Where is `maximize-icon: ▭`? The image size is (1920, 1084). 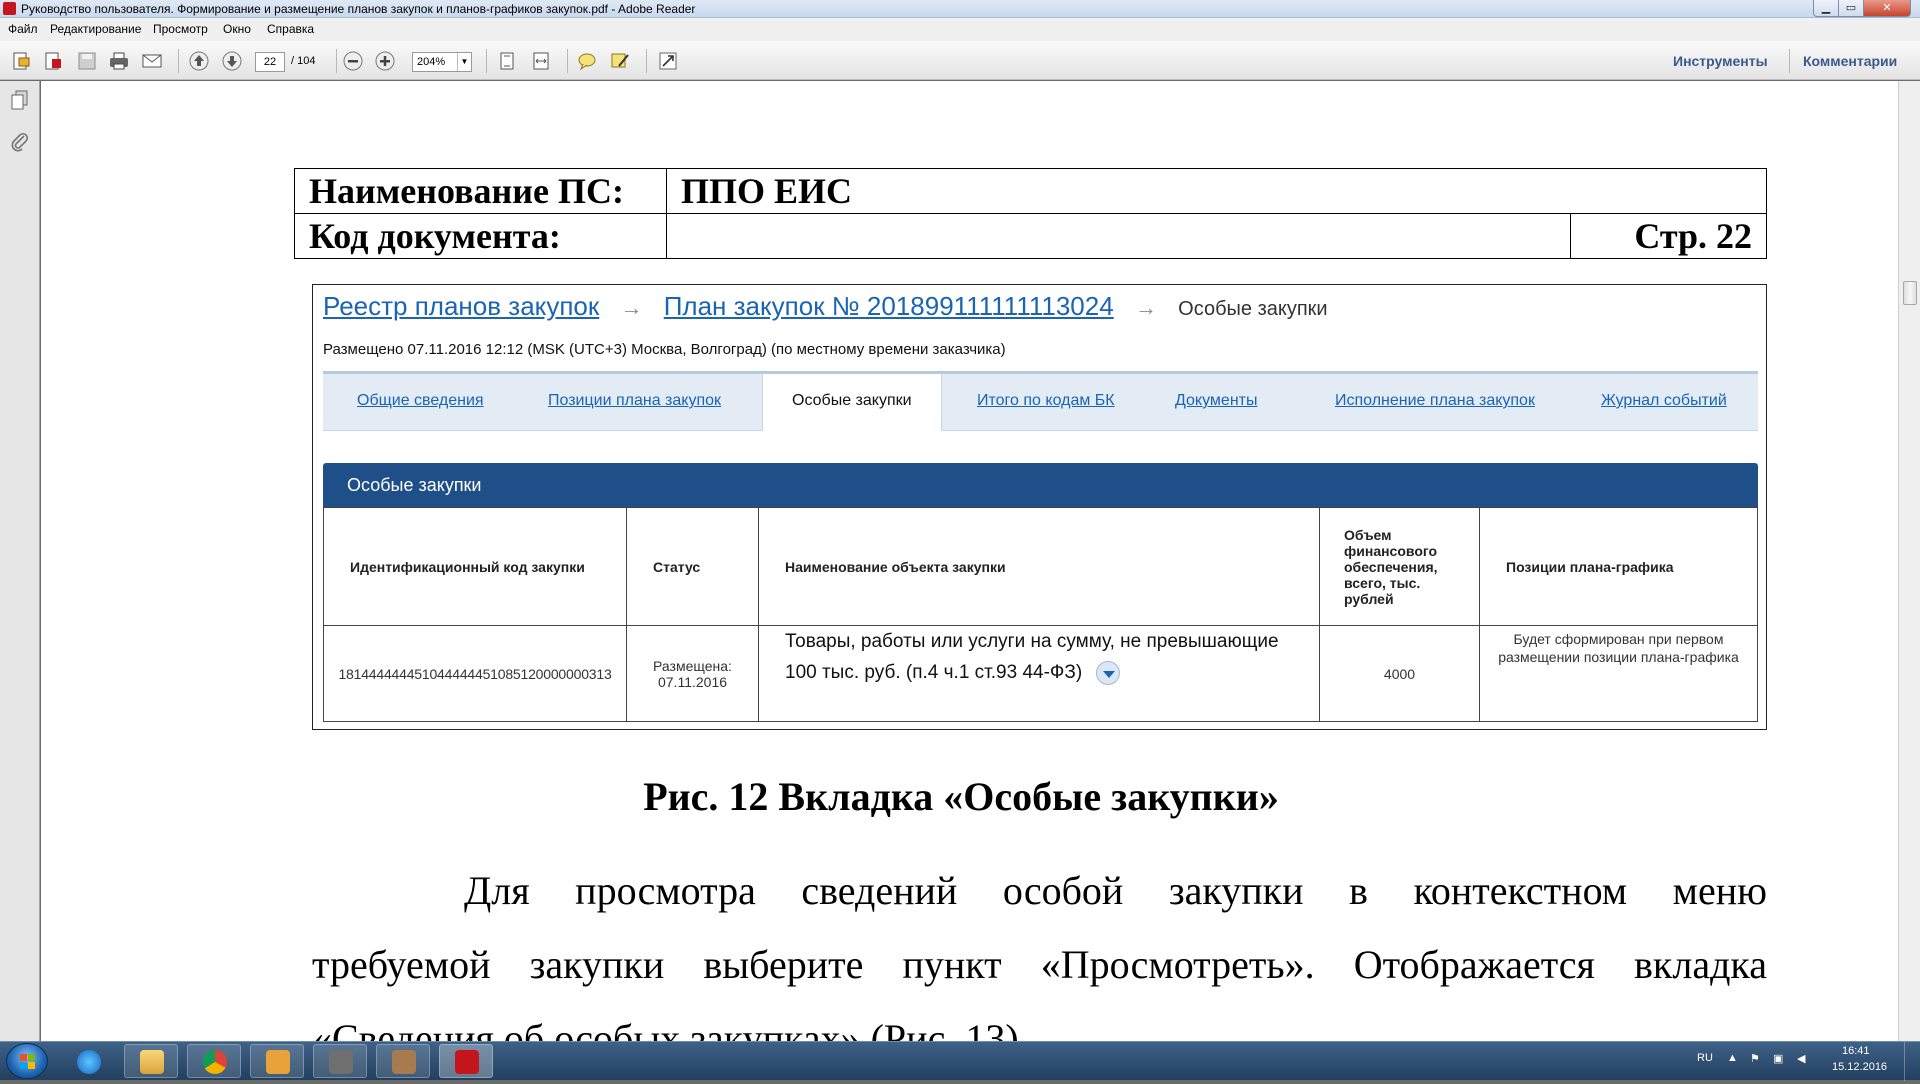 maximize-icon: ▭ is located at coordinates (1851, 7).